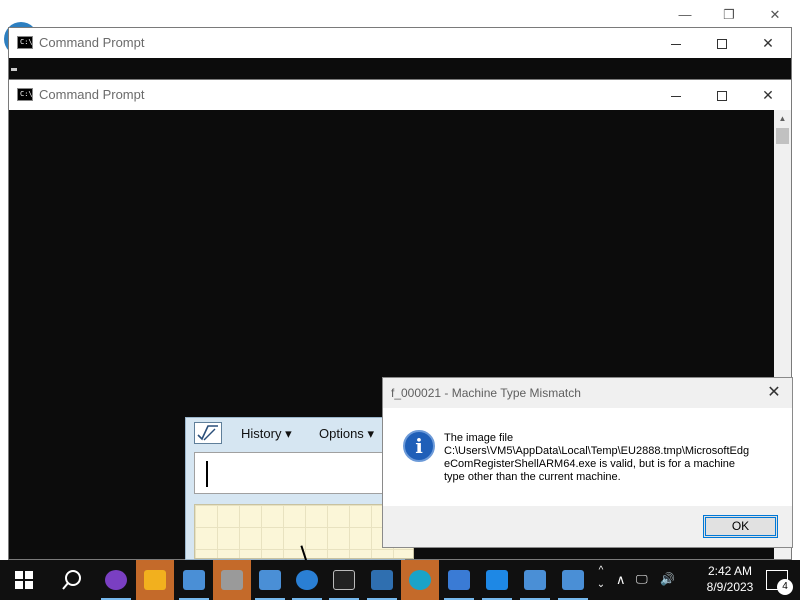 Image resolution: width=800 pixels, height=600 pixels. What do you see at coordinates (642, 579) in the screenshot?
I see `network-icon: 🖵` at bounding box center [642, 579].